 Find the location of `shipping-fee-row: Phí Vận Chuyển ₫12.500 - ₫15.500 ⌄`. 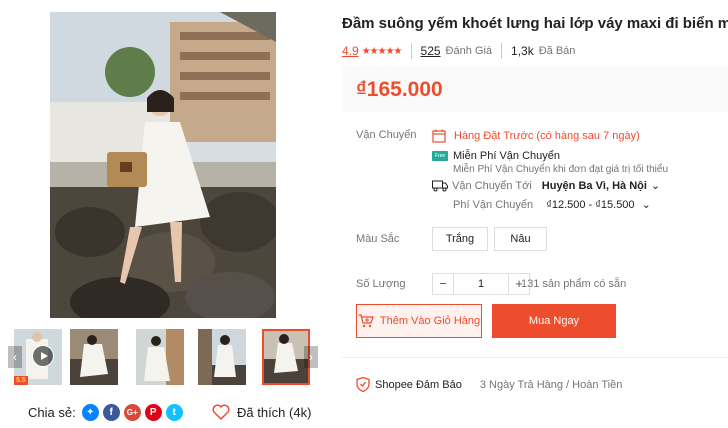

shipping-fee-row: Phí Vận Chuyển ₫12.500 - ₫15.500 ⌄ is located at coordinates (552, 204).